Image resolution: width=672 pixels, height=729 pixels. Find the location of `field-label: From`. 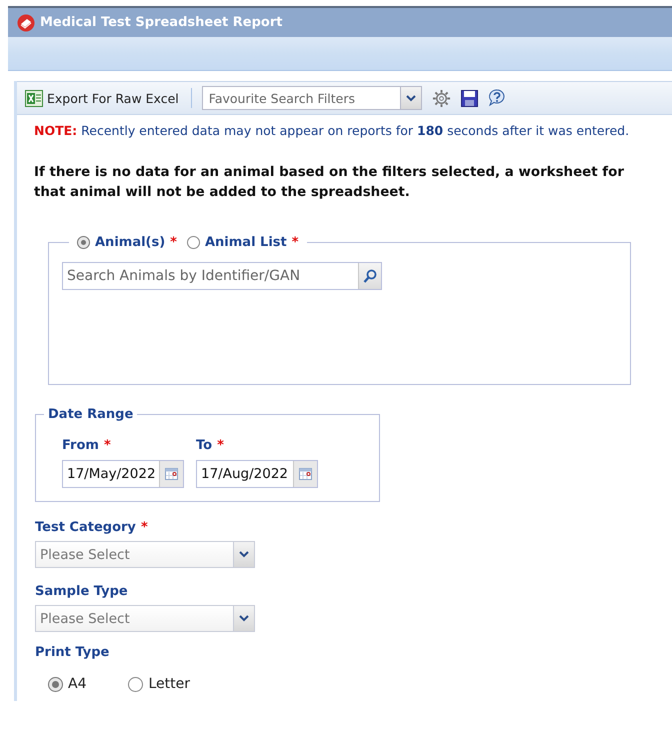

field-label: From is located at coordinates (80, 445).